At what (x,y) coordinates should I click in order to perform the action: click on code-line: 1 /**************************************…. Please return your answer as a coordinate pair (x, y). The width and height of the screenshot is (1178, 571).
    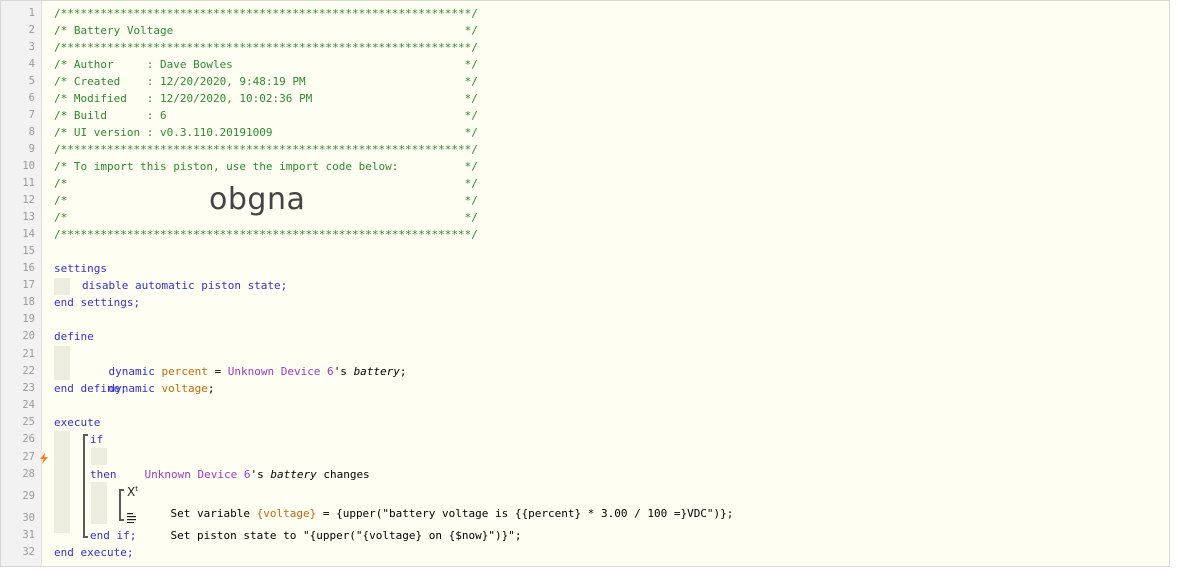
    Looking at the image, I should click on (585, 13).